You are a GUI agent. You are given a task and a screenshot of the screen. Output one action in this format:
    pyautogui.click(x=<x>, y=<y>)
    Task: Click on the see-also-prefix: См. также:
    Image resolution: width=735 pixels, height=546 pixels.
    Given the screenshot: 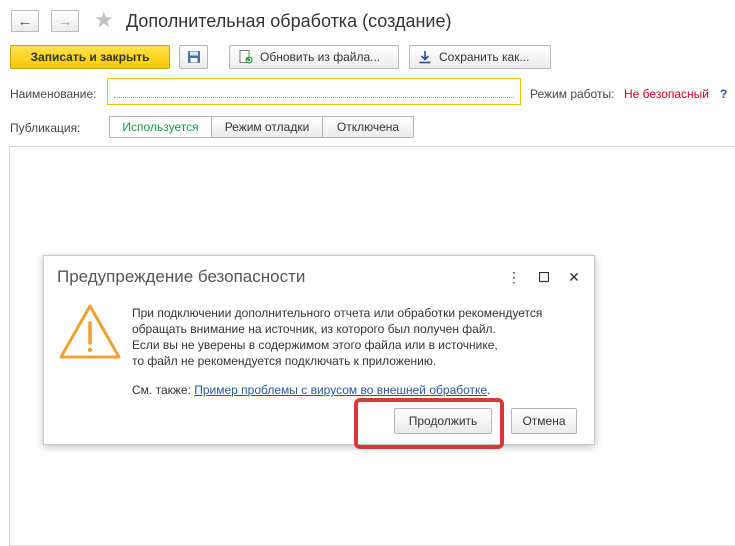 What is the action you would take?
    pyautogui.click(x=163, y=390)
    